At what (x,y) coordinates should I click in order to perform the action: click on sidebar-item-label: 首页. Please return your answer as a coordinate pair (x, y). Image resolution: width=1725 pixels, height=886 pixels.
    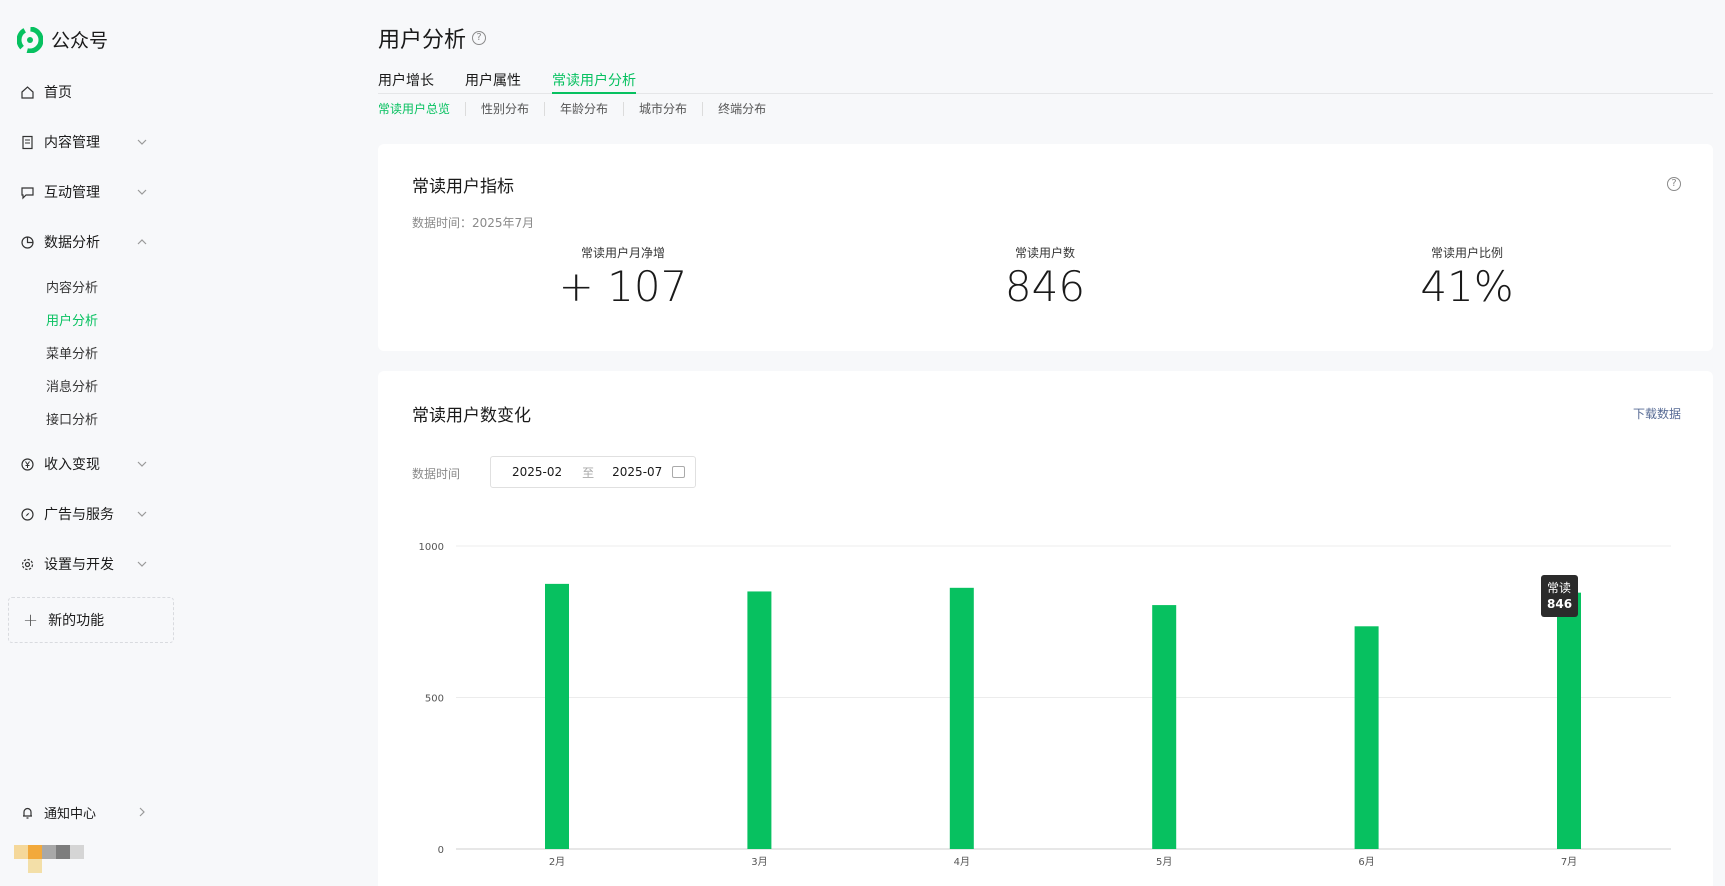
    Looking at the image, I should click on (58, 93).